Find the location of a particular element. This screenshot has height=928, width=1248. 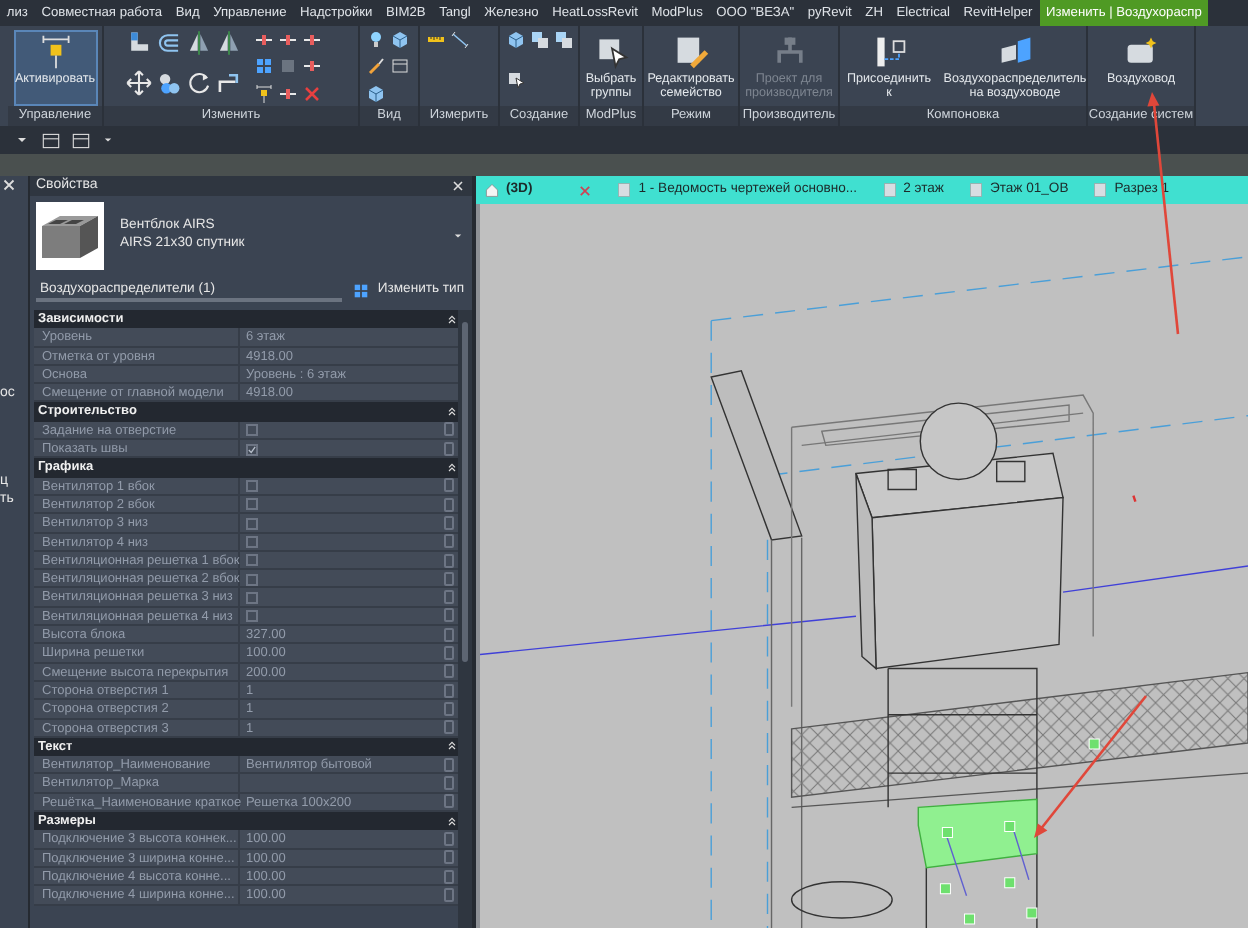

scrollbar-thumb is located at coordinates (465, 492).